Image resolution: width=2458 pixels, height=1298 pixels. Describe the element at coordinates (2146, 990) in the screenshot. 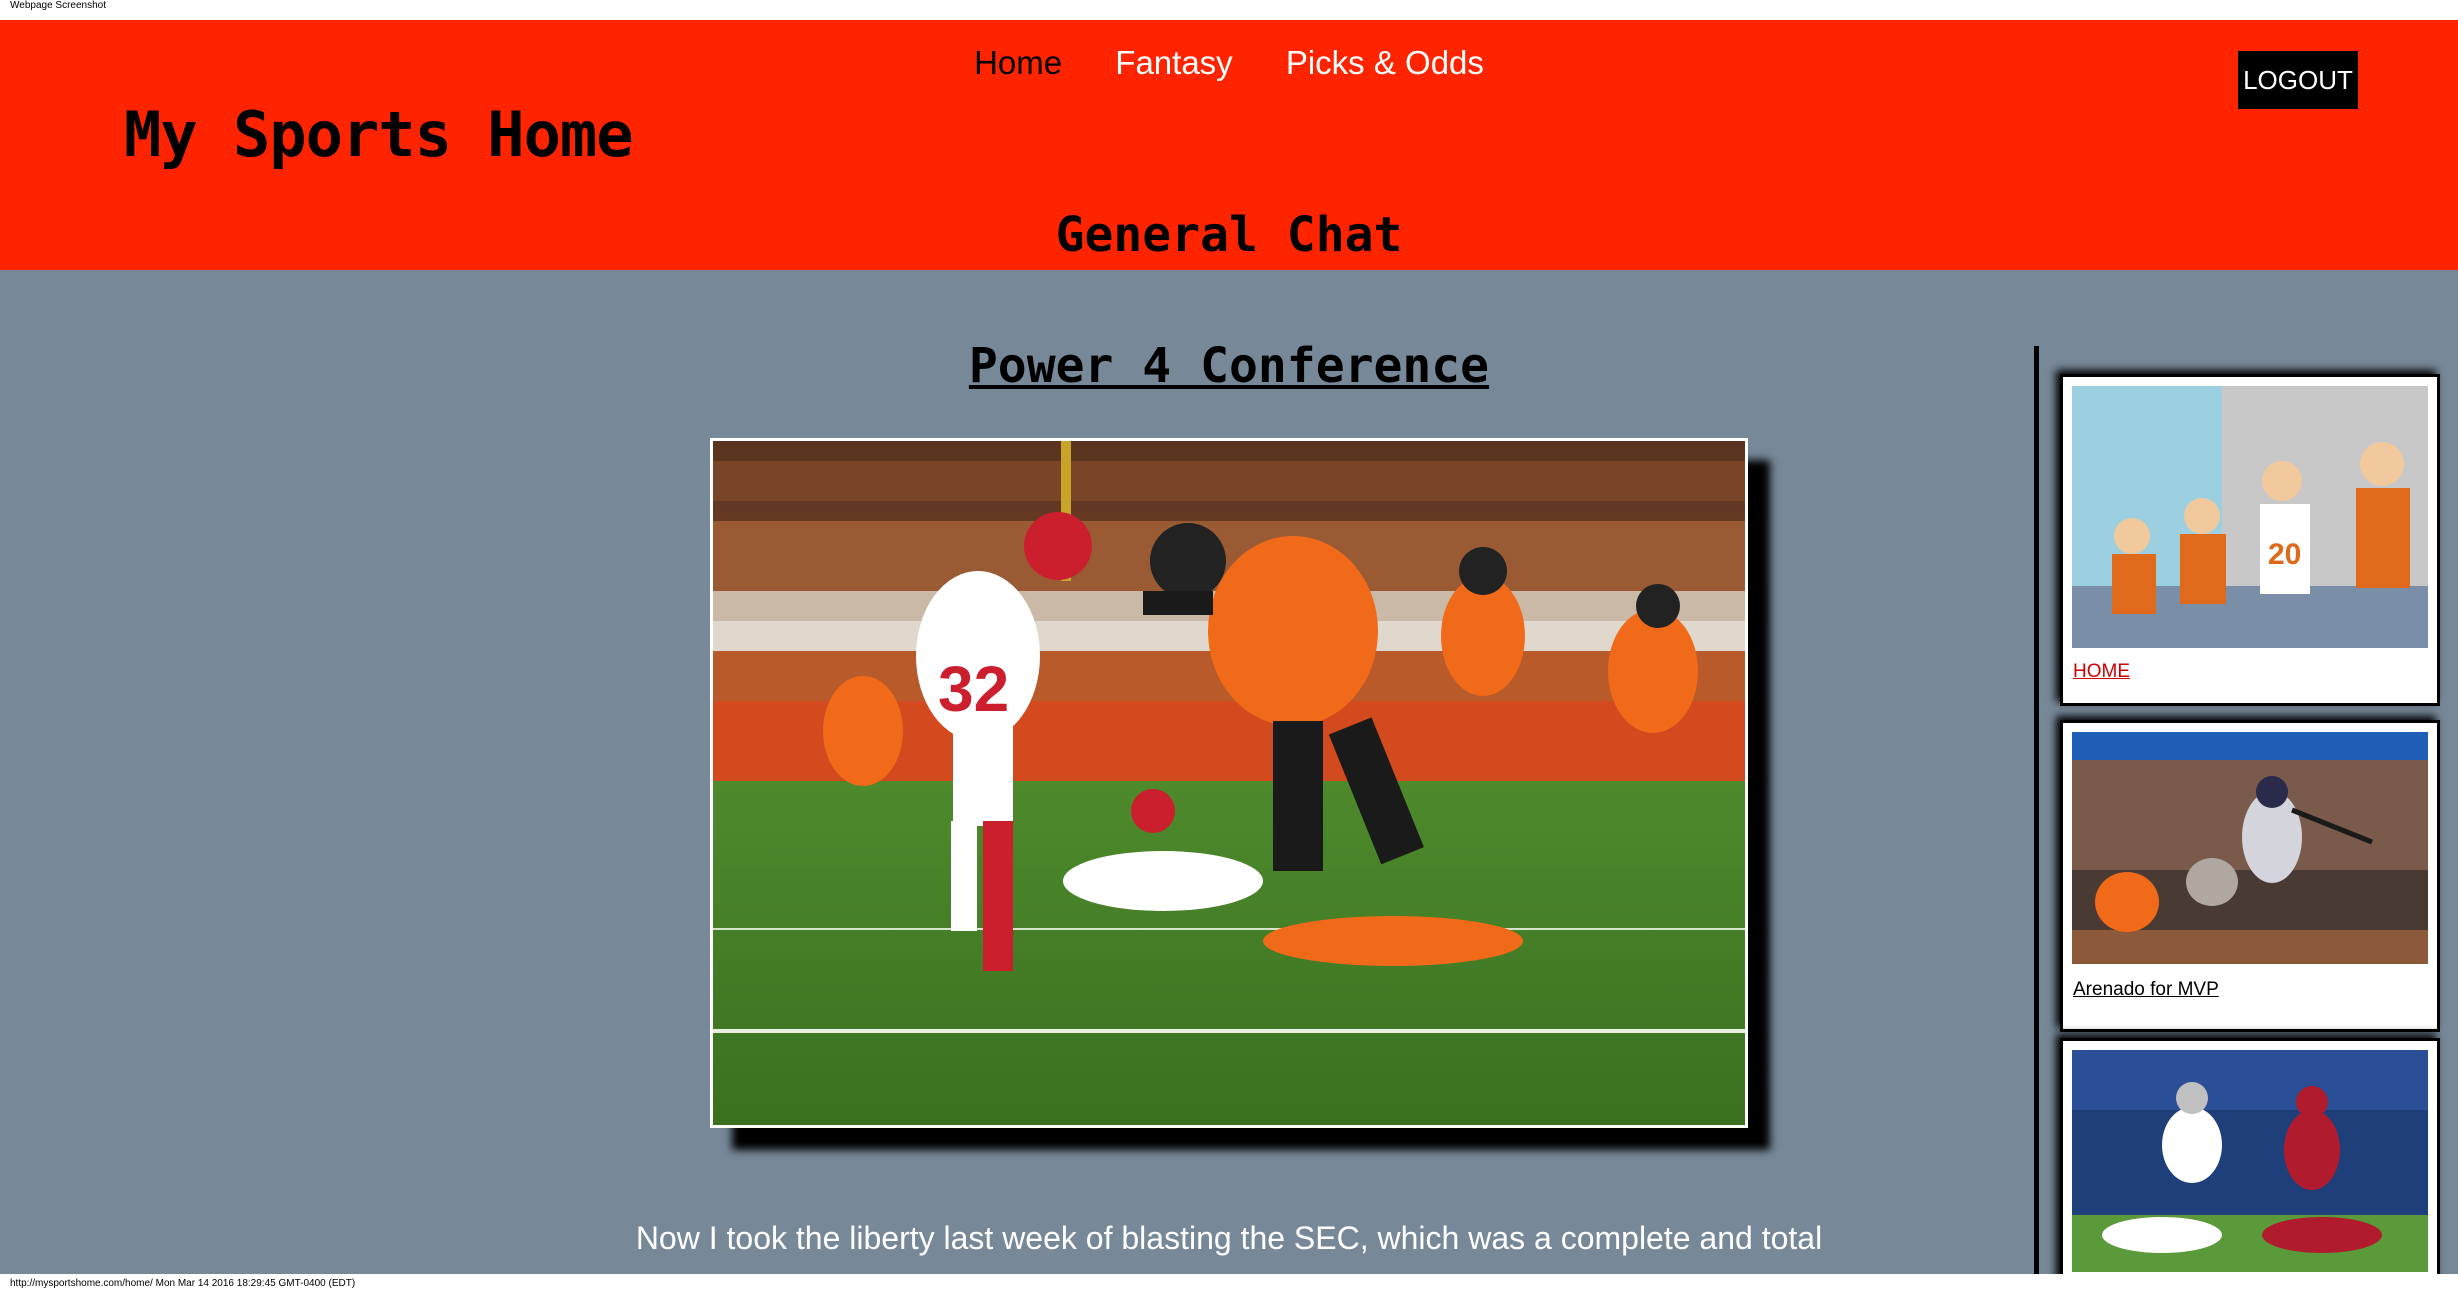

I see `sidebar-link-arenado: Arenado for MVP` at that location.